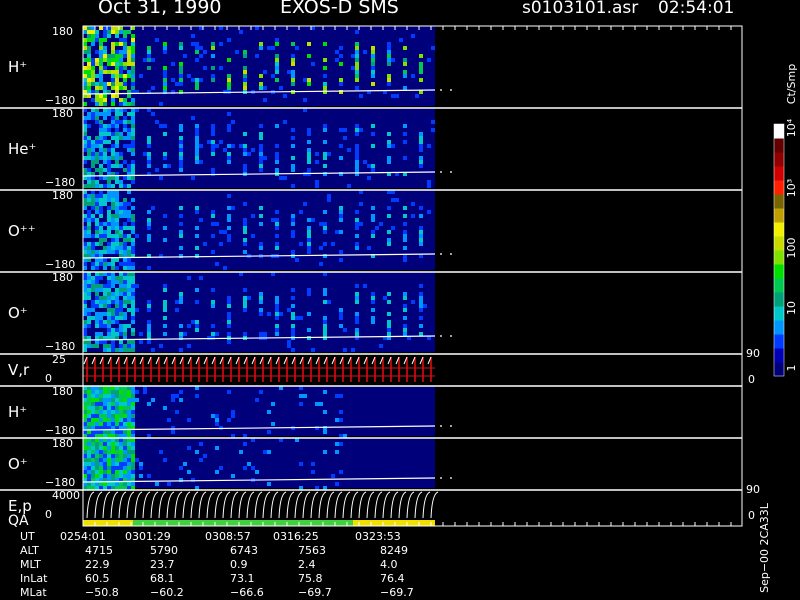  I want to click on y-min-label: −180, so click(60, 264).